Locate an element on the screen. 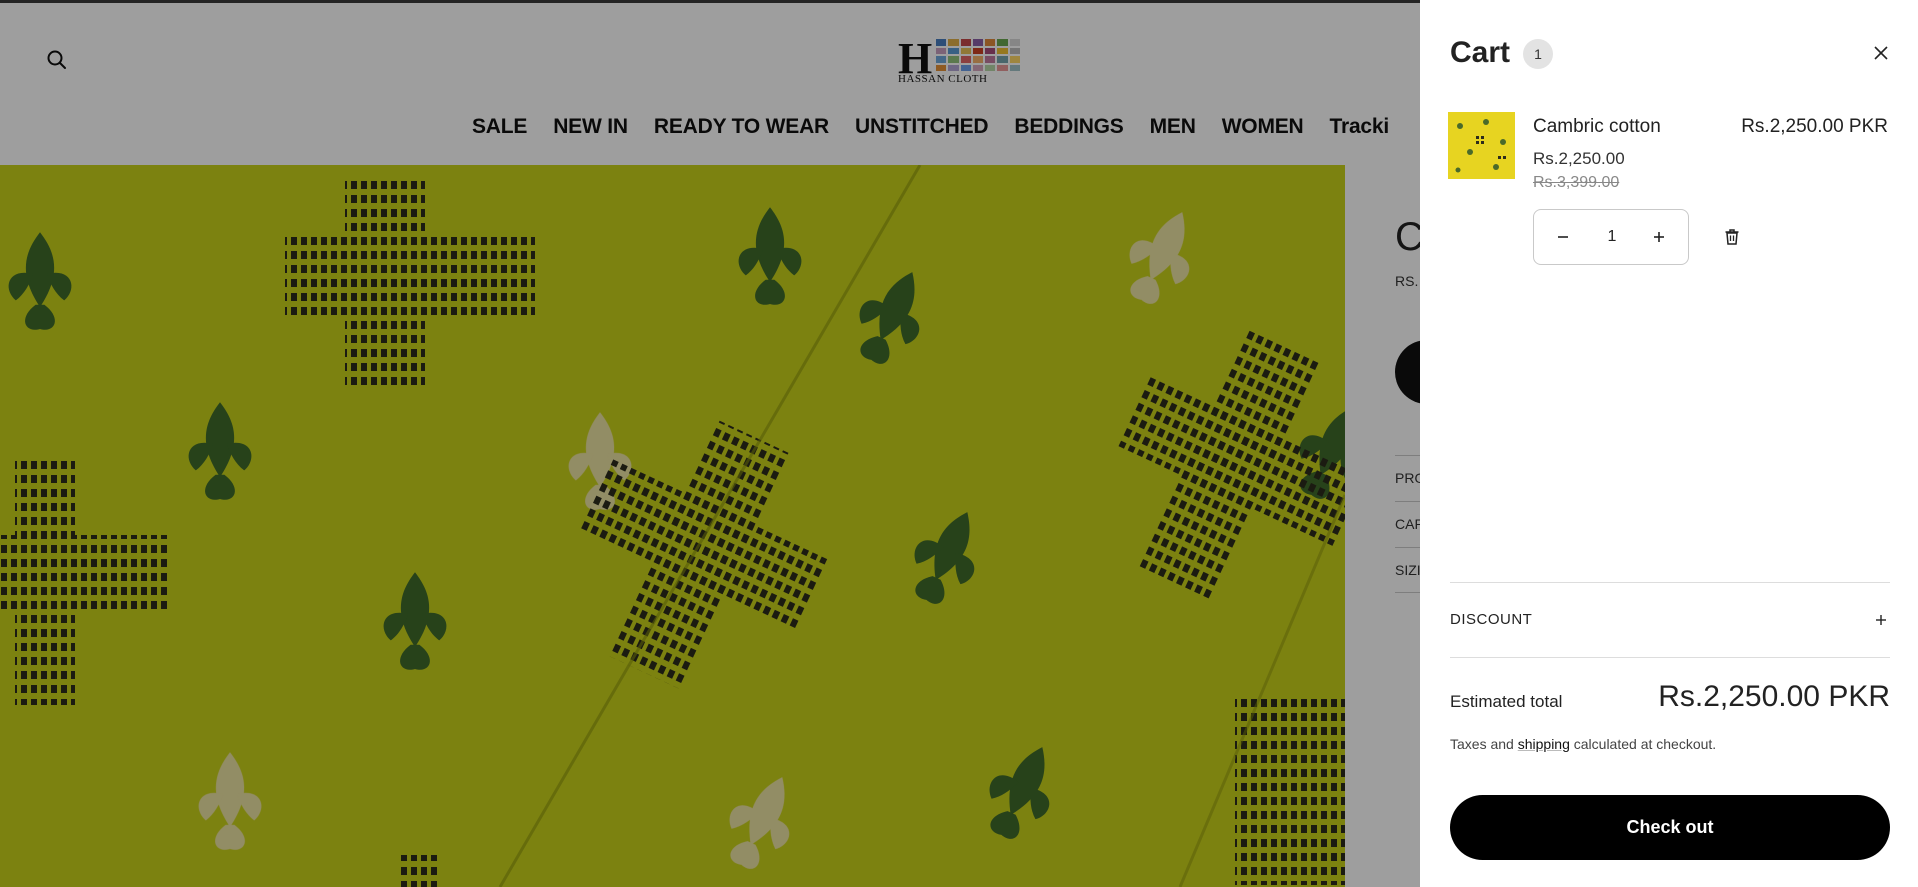  quantity-value: 1 is located at coordinates (1612, 237).